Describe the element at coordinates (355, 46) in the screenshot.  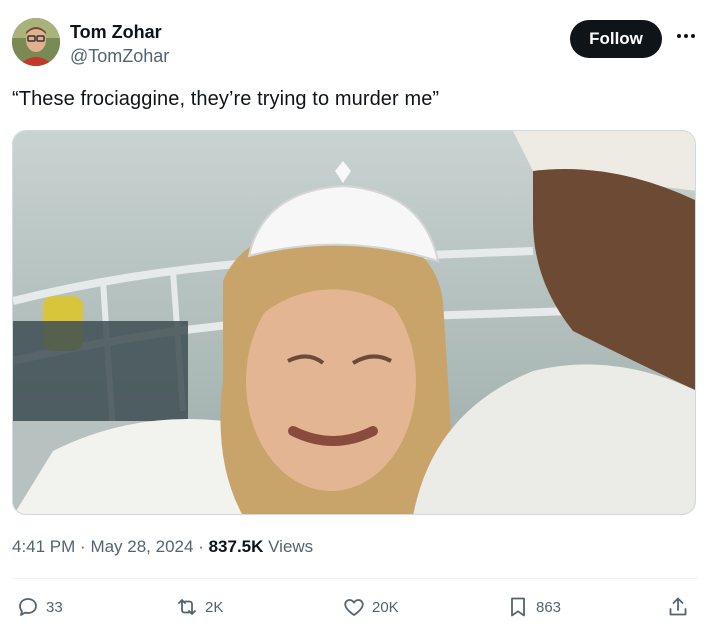
I see `tweet-header: Tom Zohar @TomZohar Follow` at that location.